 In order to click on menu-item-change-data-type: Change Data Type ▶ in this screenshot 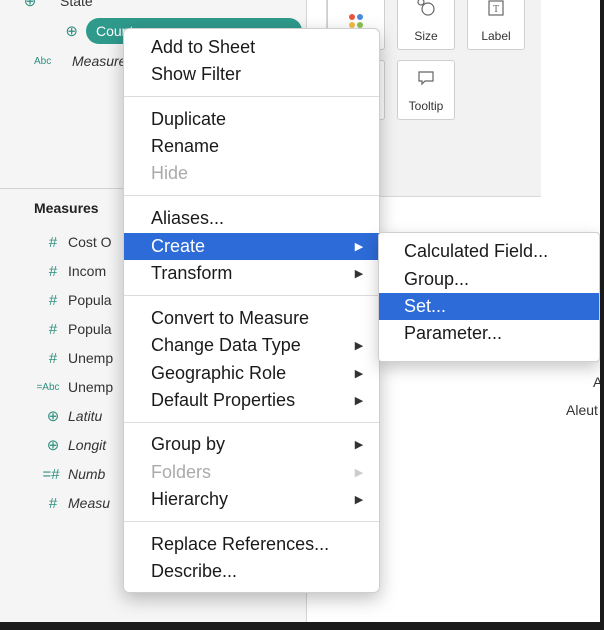, I will do `click(251, 345)`.